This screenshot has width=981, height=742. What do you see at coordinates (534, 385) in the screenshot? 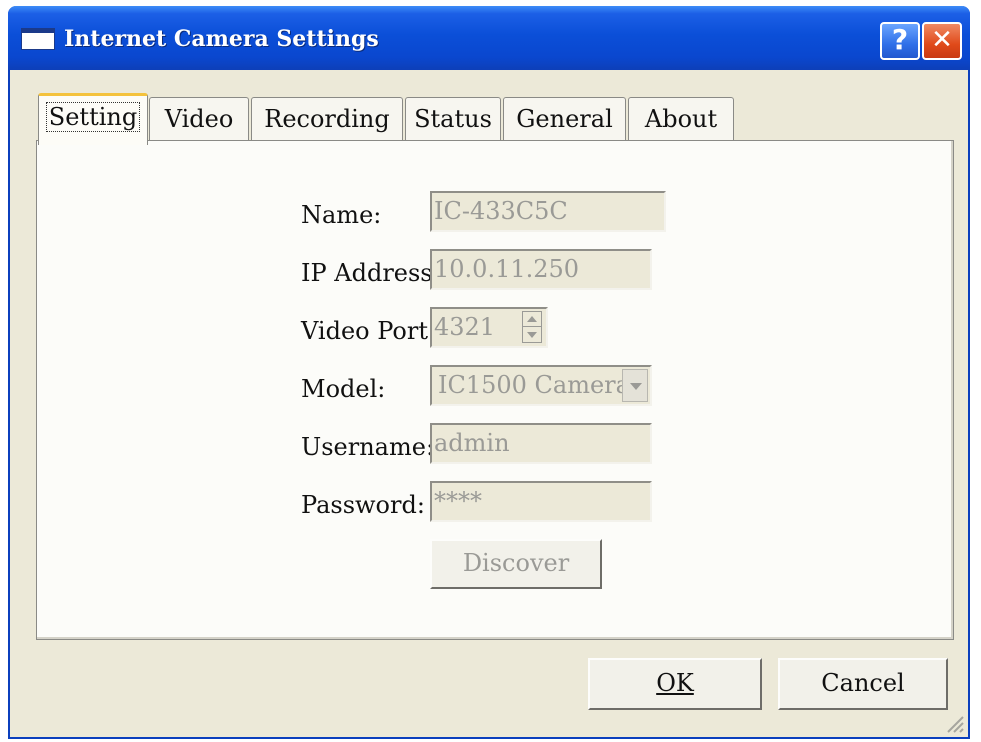
I see `model-value: IC1500 Camera` at bounding box center [534, 385].